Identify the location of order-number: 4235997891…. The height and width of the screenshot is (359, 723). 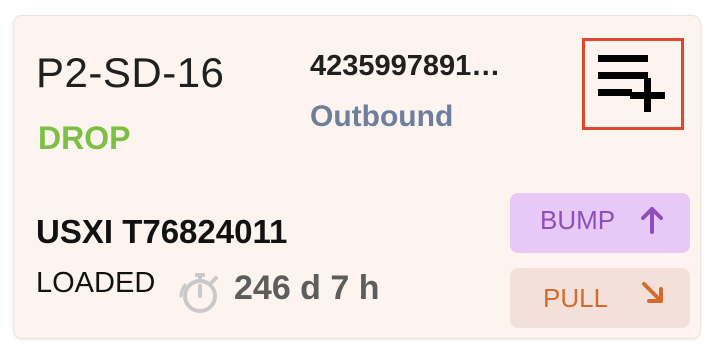
(405, 66).